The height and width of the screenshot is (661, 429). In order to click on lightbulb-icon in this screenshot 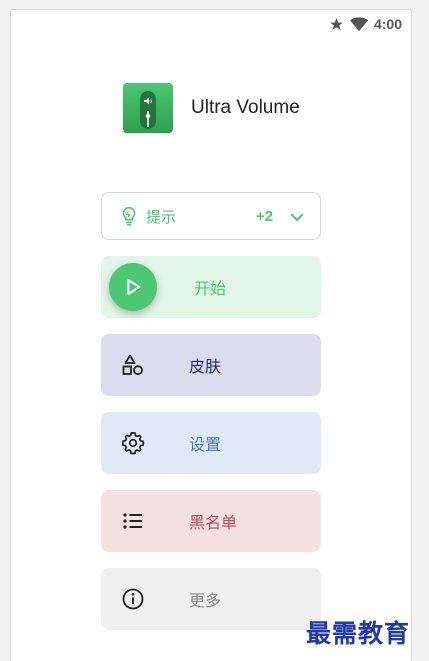, I will do `click(129, 216)`.